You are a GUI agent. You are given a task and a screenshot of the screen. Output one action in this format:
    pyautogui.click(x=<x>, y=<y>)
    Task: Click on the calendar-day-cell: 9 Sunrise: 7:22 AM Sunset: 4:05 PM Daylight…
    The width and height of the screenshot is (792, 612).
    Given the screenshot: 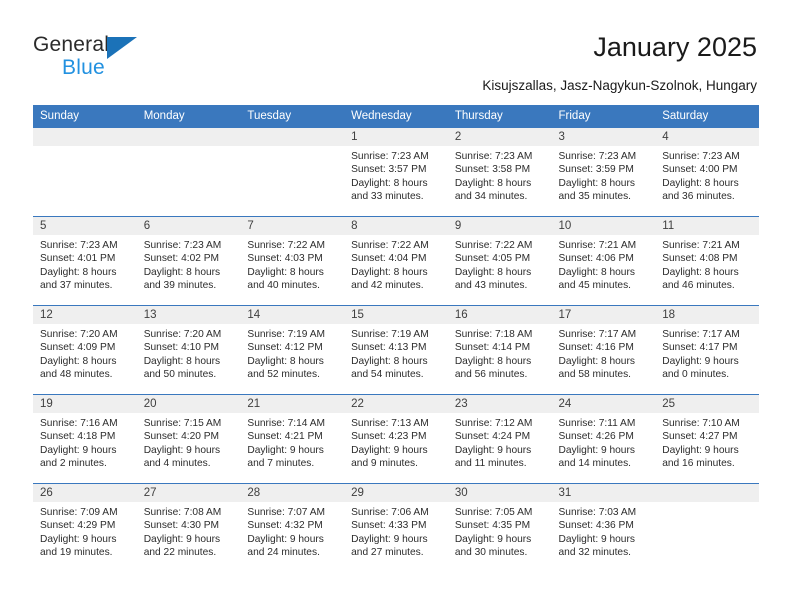 What is the action you would take?
    pyautogui.click(x=499, y=261)
    